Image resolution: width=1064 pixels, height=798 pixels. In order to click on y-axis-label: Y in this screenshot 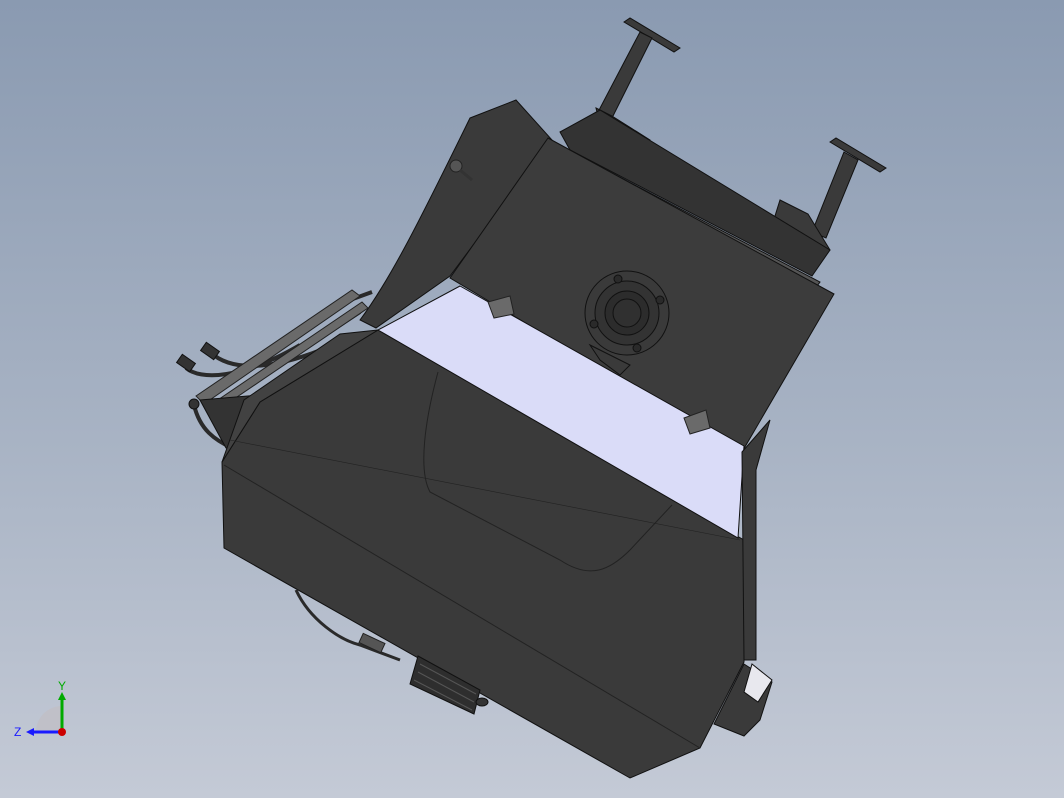, I will do `click(62, 686)`.